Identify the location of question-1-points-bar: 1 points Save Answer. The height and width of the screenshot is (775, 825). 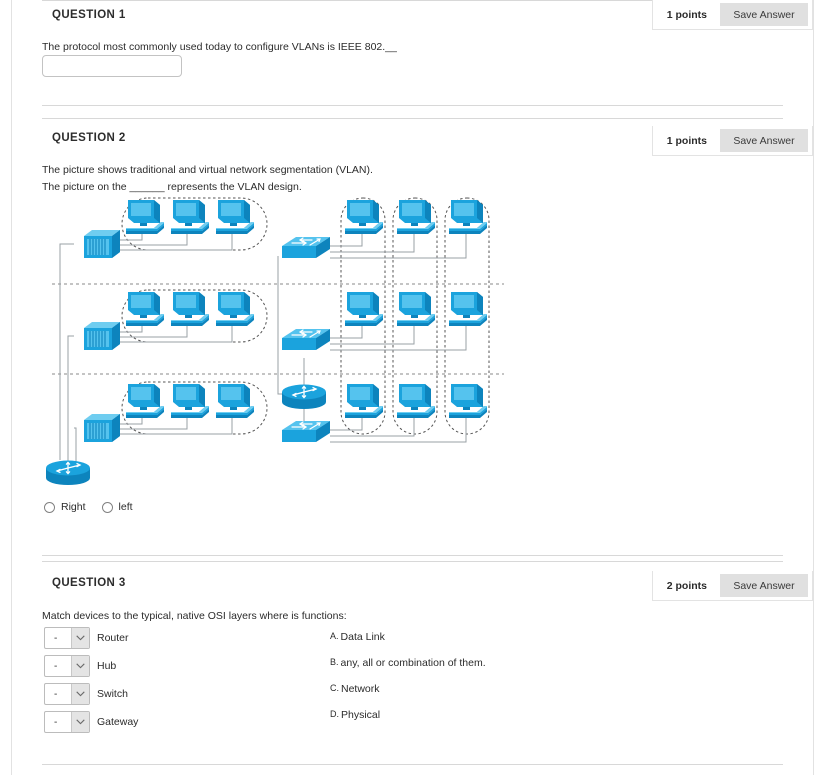
(732, 15).